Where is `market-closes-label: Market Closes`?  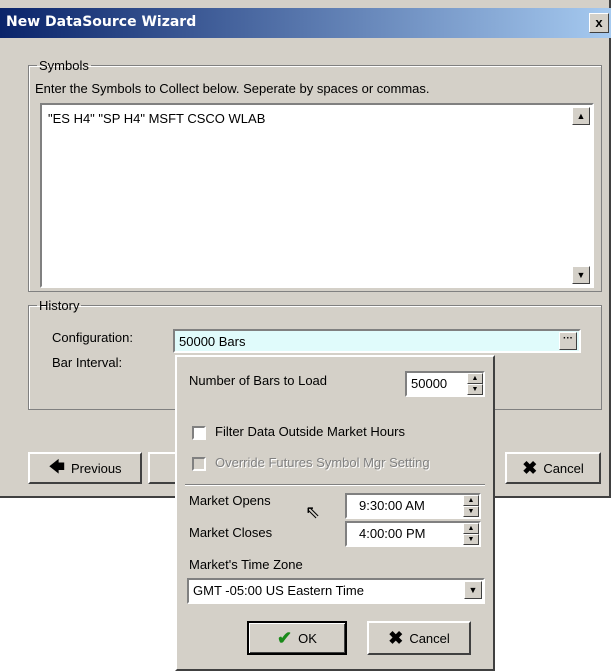 market-closes-label: Market Closes is located at coordinates (231, 532).